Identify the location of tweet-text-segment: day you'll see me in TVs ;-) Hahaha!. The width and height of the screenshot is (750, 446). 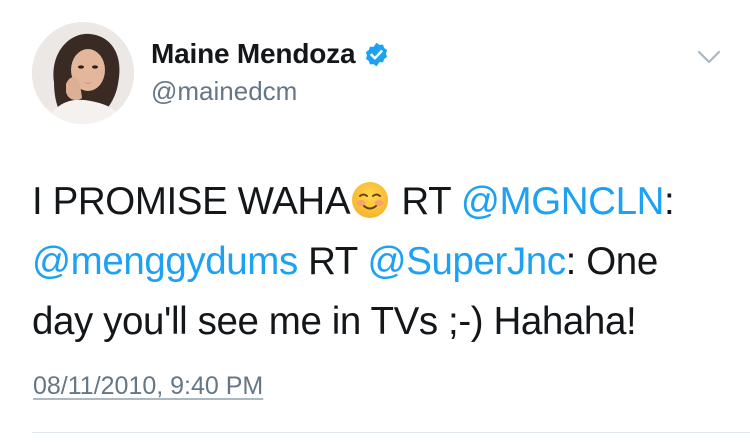
(334, 321).